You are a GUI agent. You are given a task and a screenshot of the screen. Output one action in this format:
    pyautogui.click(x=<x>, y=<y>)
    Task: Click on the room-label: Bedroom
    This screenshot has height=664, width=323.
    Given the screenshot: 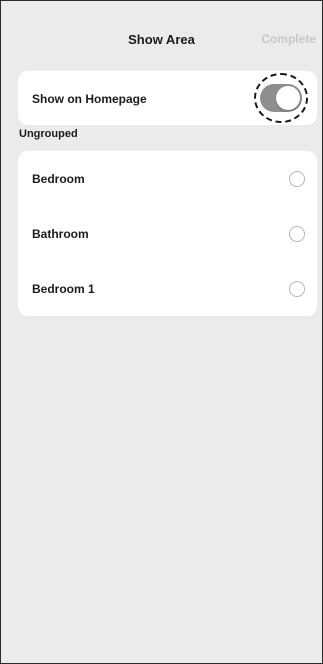 What is the action you would take?
    pyautogui.click(x=58, y=179)
    